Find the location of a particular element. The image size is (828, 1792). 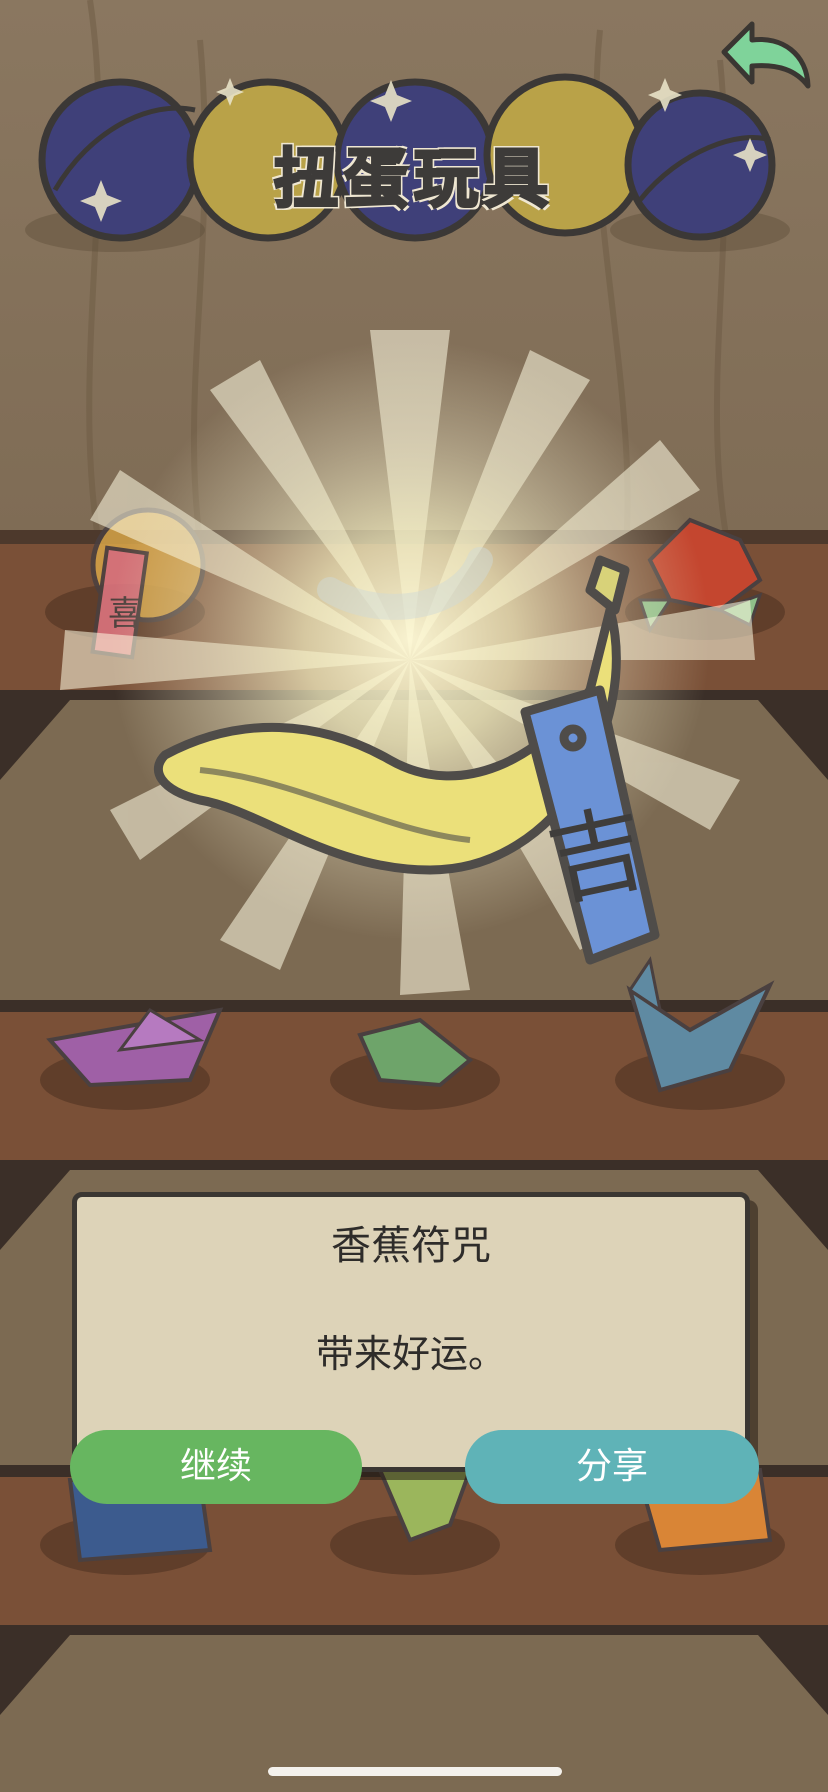

page-title: 扭蛋玩具 is located at coordinates (413, 180).